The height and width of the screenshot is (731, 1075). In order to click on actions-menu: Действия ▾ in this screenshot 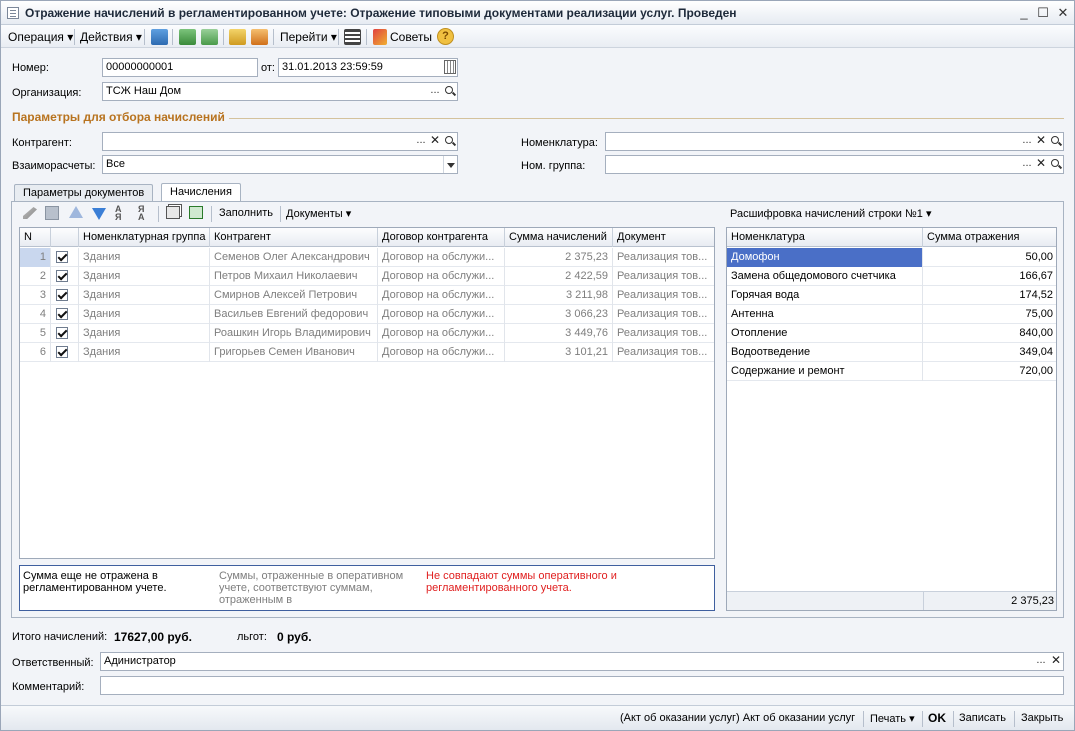, I will do `click(111, 37)`.